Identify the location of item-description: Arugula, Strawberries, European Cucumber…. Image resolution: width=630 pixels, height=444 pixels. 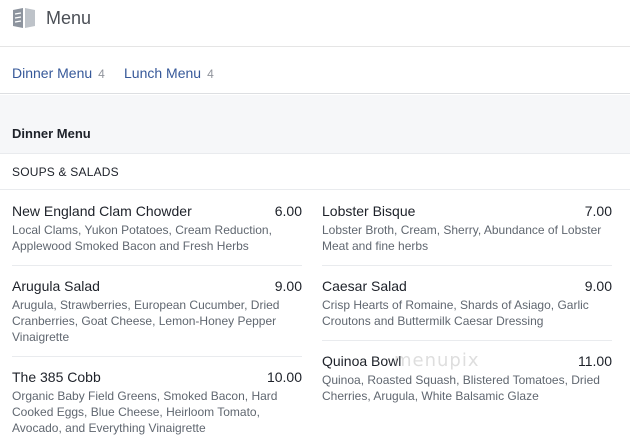
(146, 321).